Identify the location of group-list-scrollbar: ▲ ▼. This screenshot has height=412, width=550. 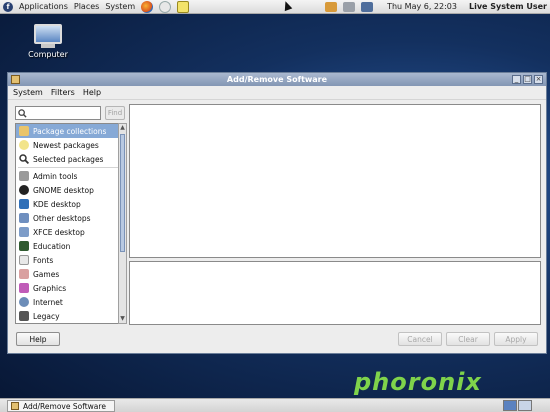
(122, 223).